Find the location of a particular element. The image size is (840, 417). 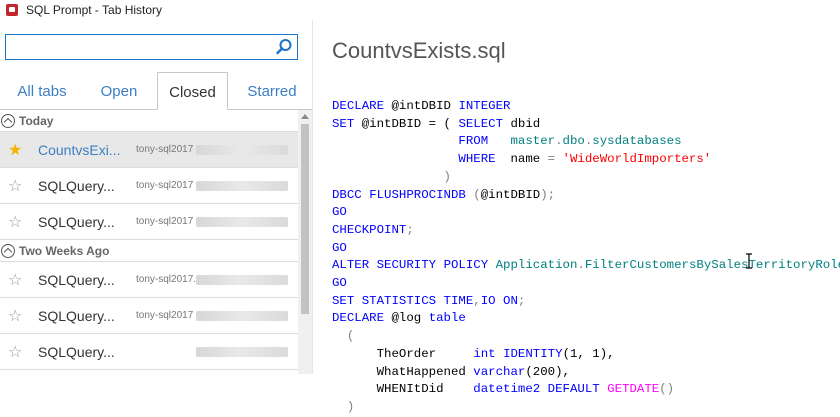

search-box is located at coordinates (151, 47).